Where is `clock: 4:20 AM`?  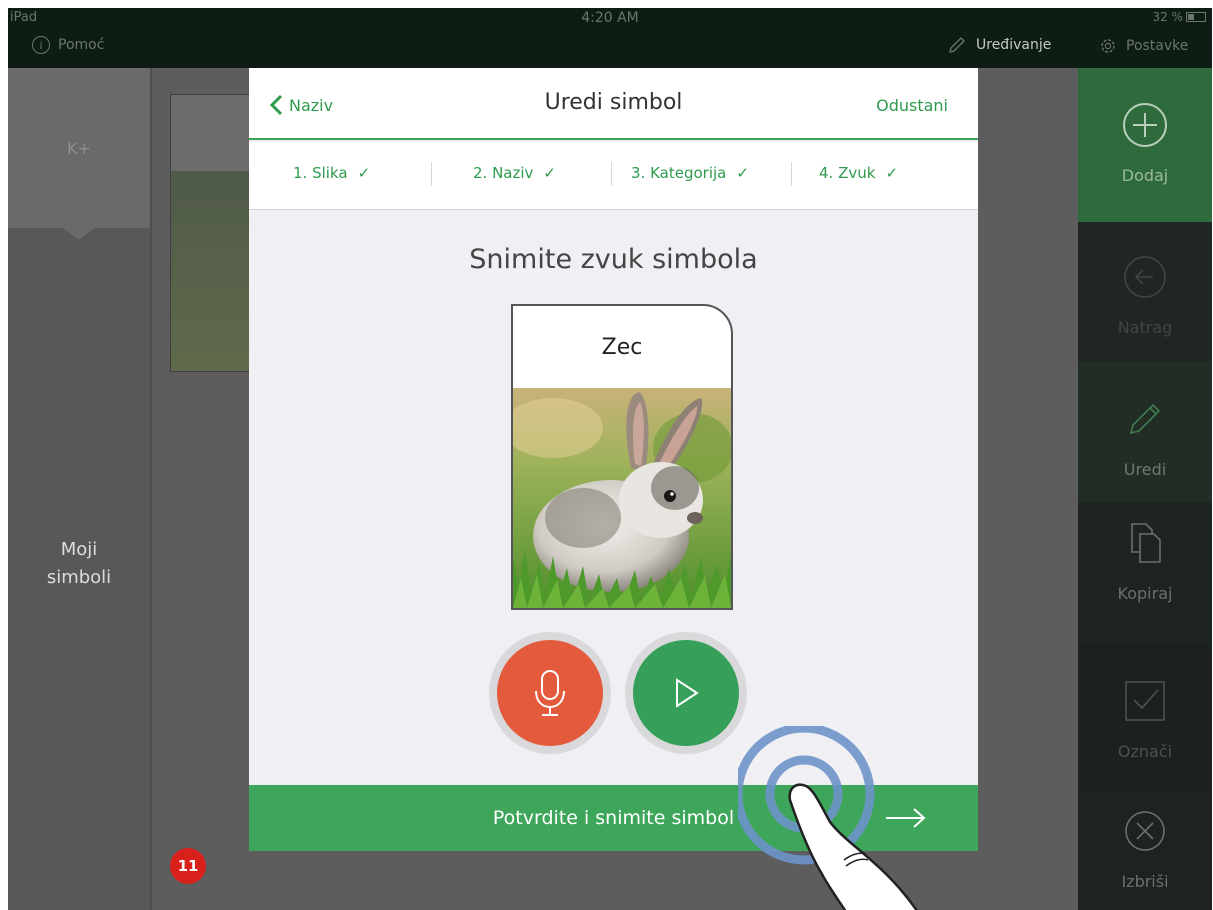
clock: 4:20 AM is located at coordinates (610, 18).